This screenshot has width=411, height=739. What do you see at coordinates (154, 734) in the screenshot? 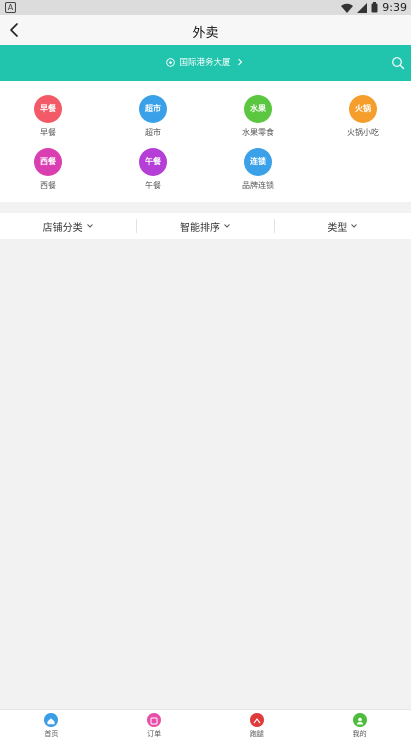
I see `tab-label: 订单` at bounding box center [154, 734].